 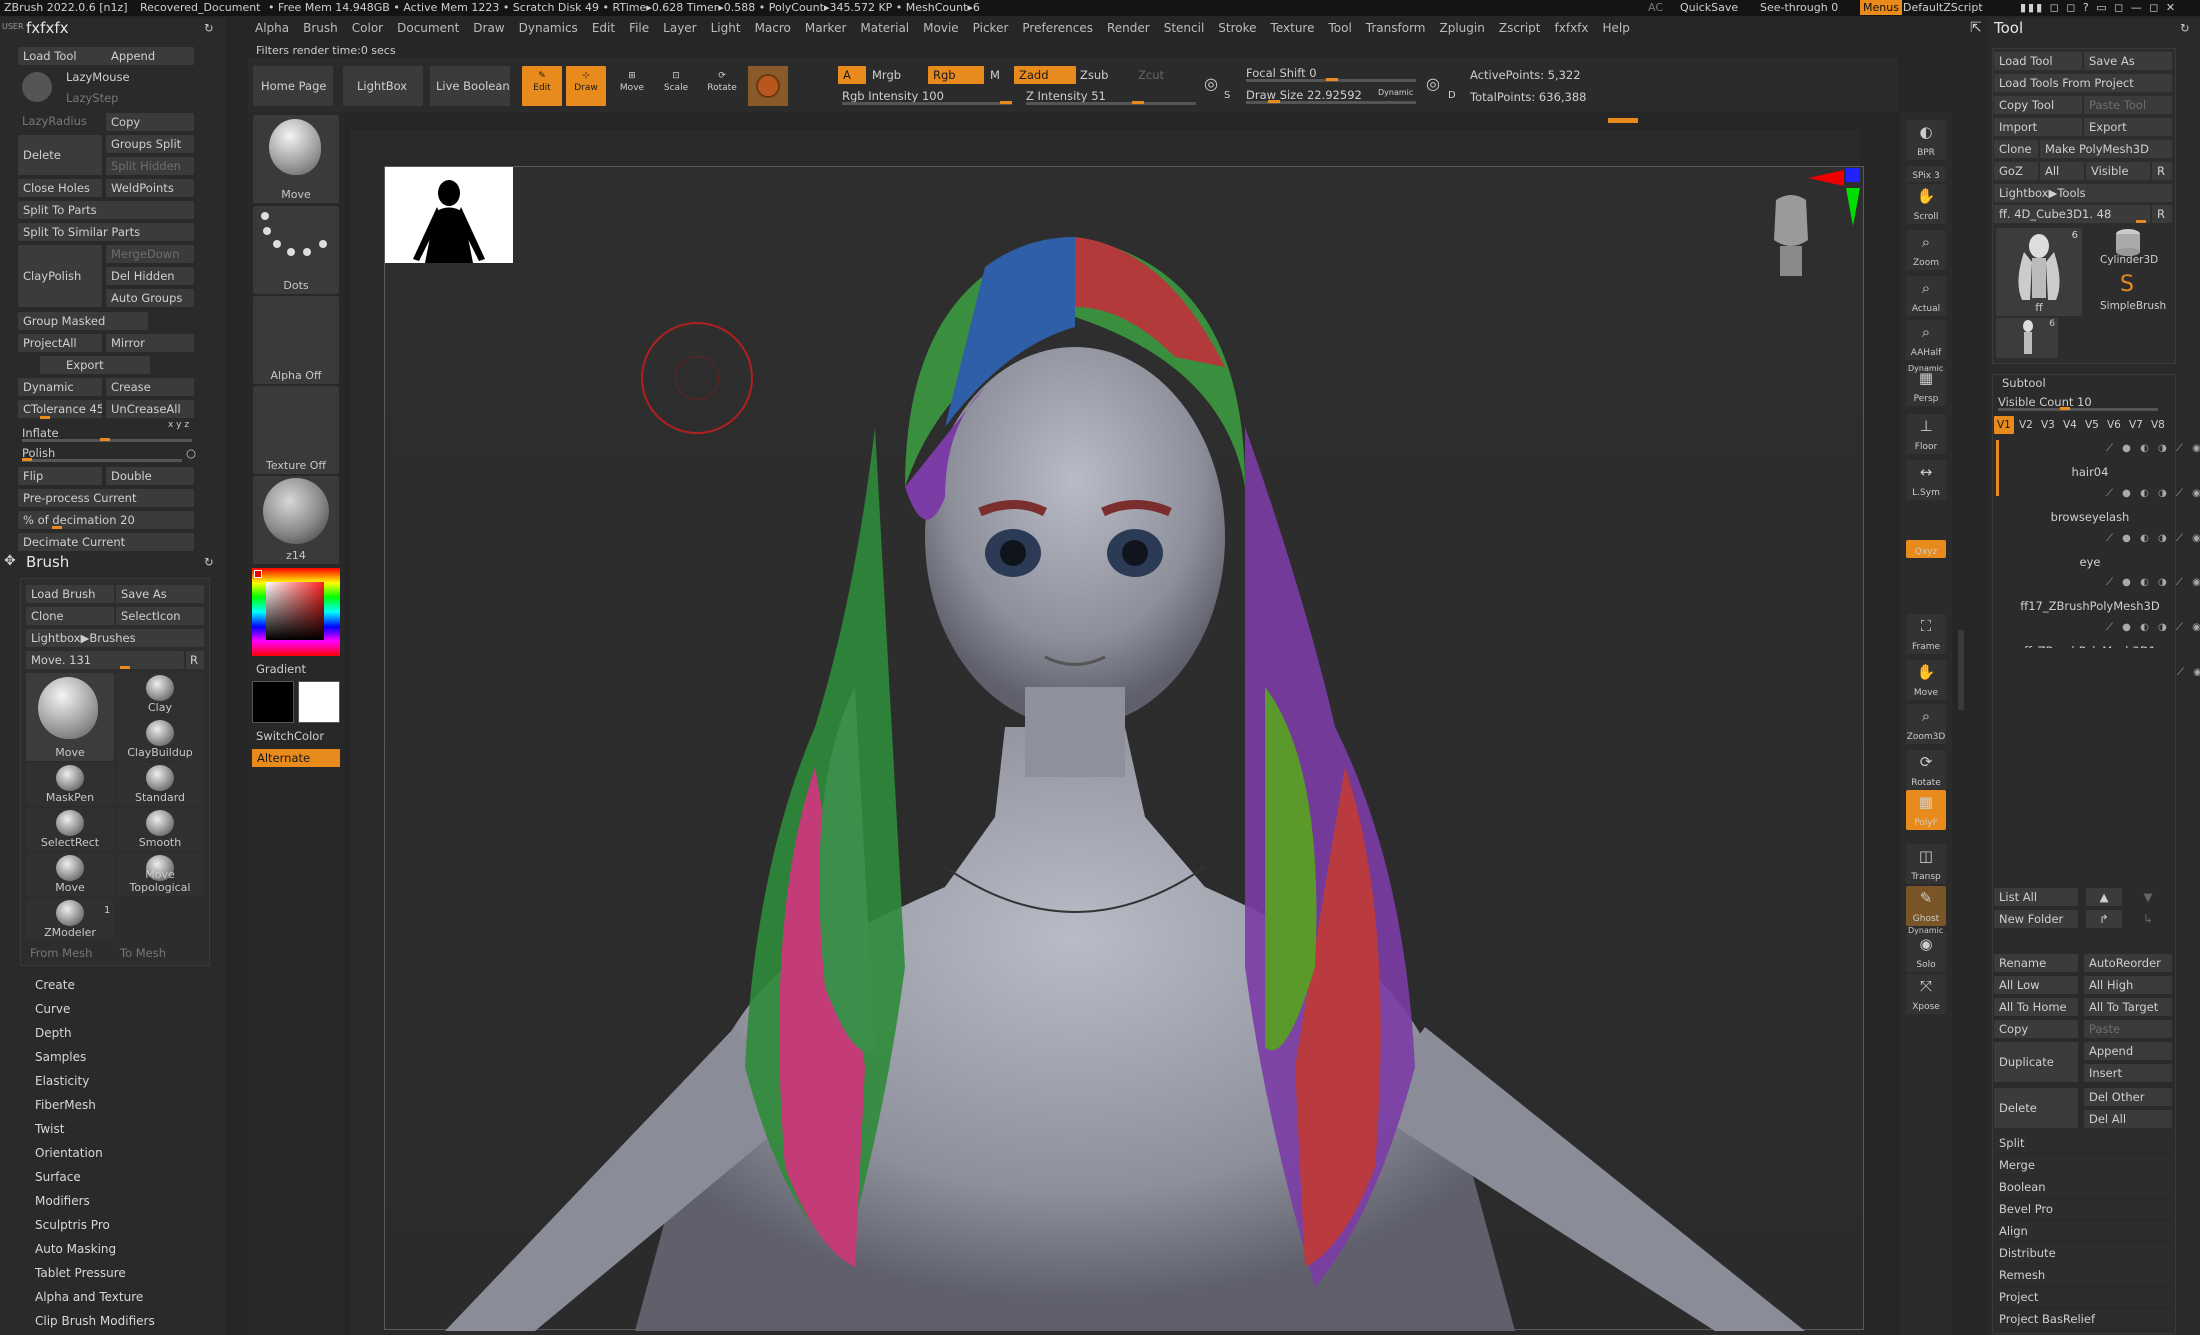 What do you see at coordinates (1045, 75) in the screenshot?
I see `zadd-toggle: Zadd` at bounding box center [1045, 75].